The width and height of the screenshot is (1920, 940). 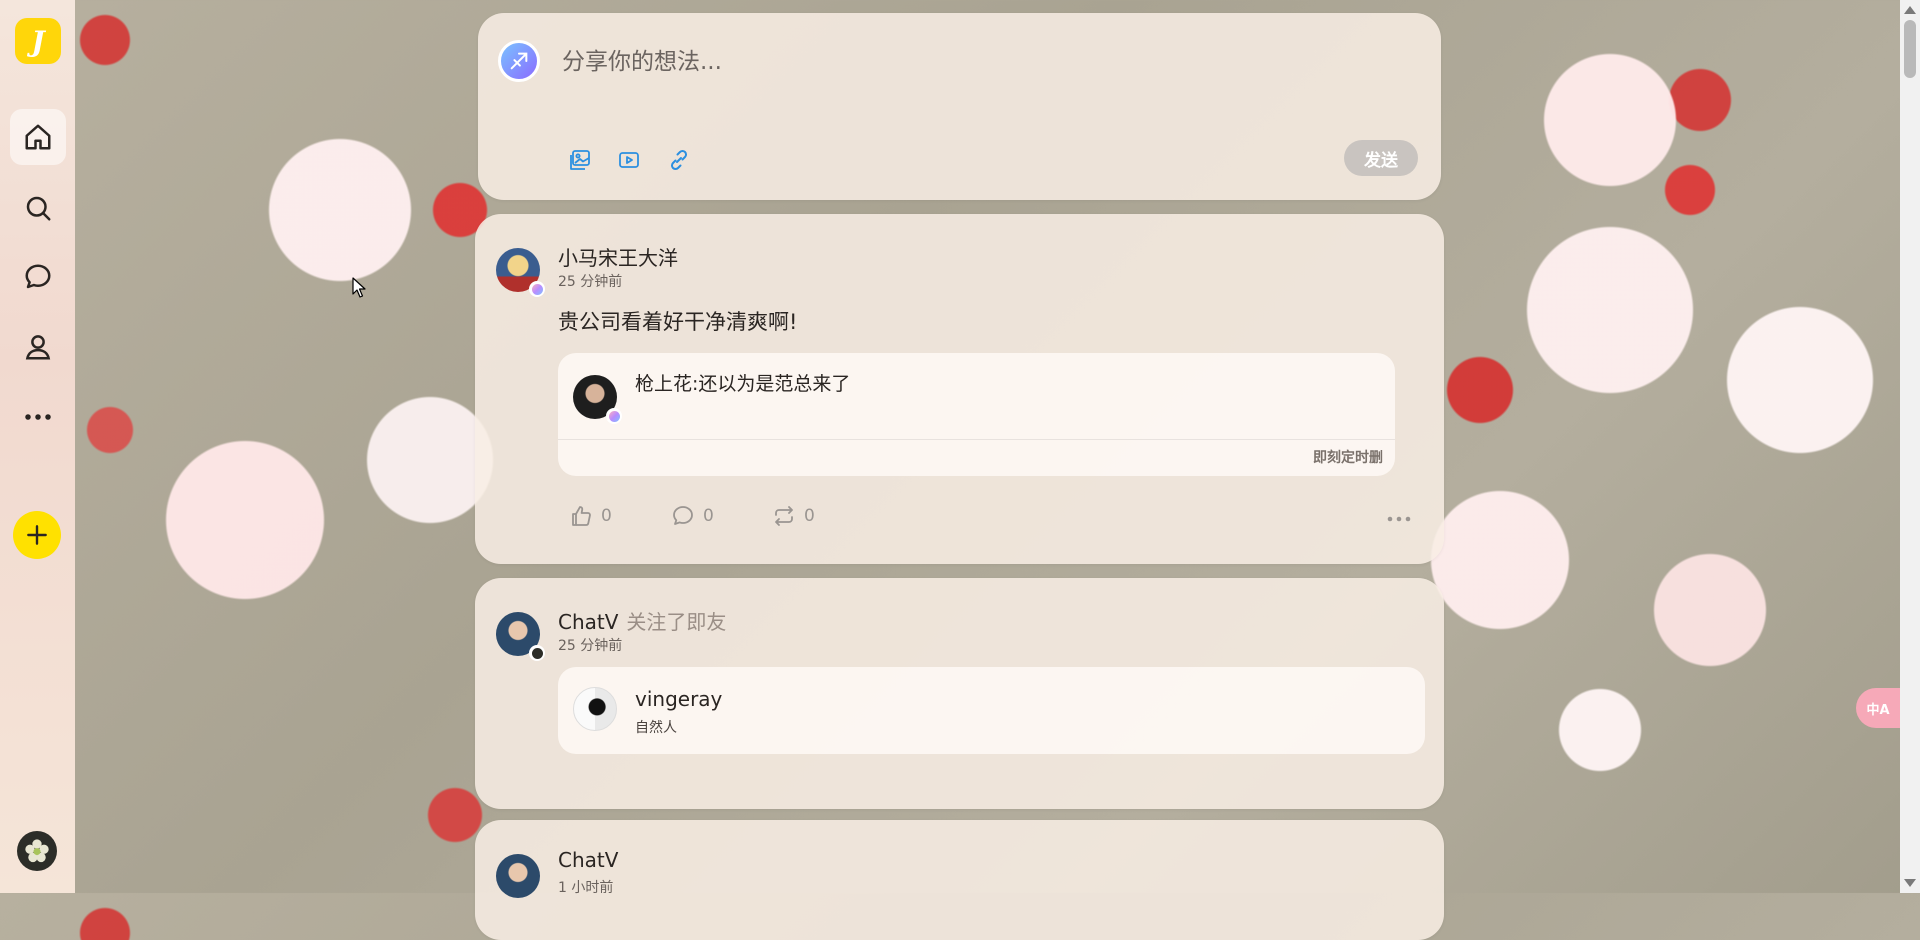 What do you see at coordinates (678, 322) in the screenshot?
I see `post-content: 贵公司看着好干净清爽啊!` at bounding box center [678, 322].